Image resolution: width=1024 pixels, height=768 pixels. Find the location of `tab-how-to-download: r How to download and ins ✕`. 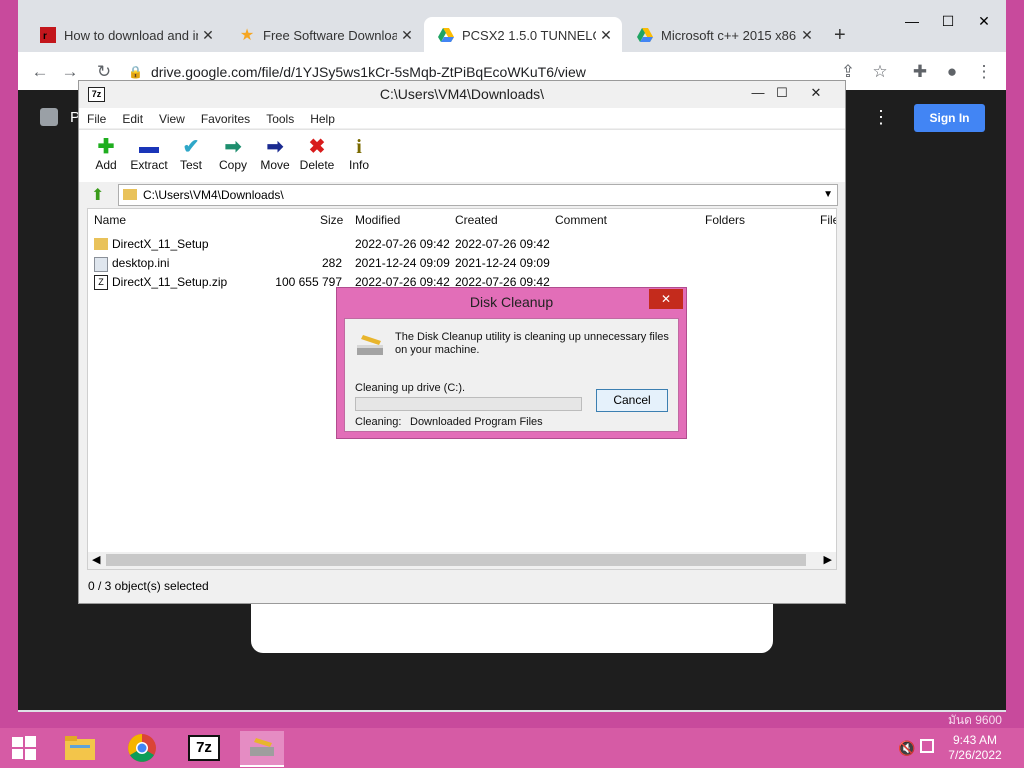

tab-how-to-download: r How to download and ins ✕ is located at coordinates (125, 35).